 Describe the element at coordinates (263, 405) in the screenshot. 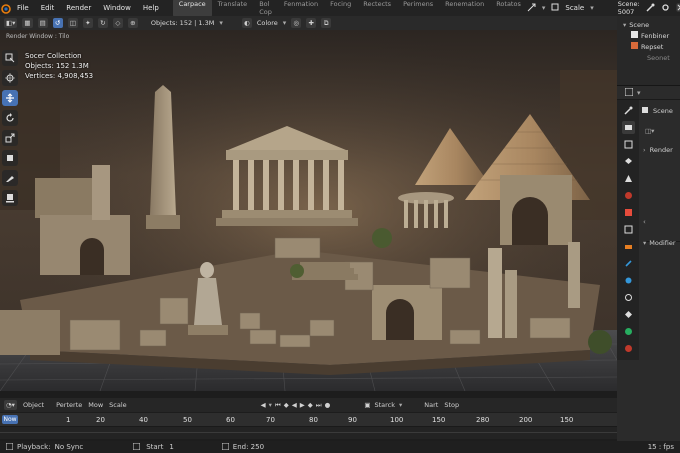

I see `volume-icon: ◀` at that location.